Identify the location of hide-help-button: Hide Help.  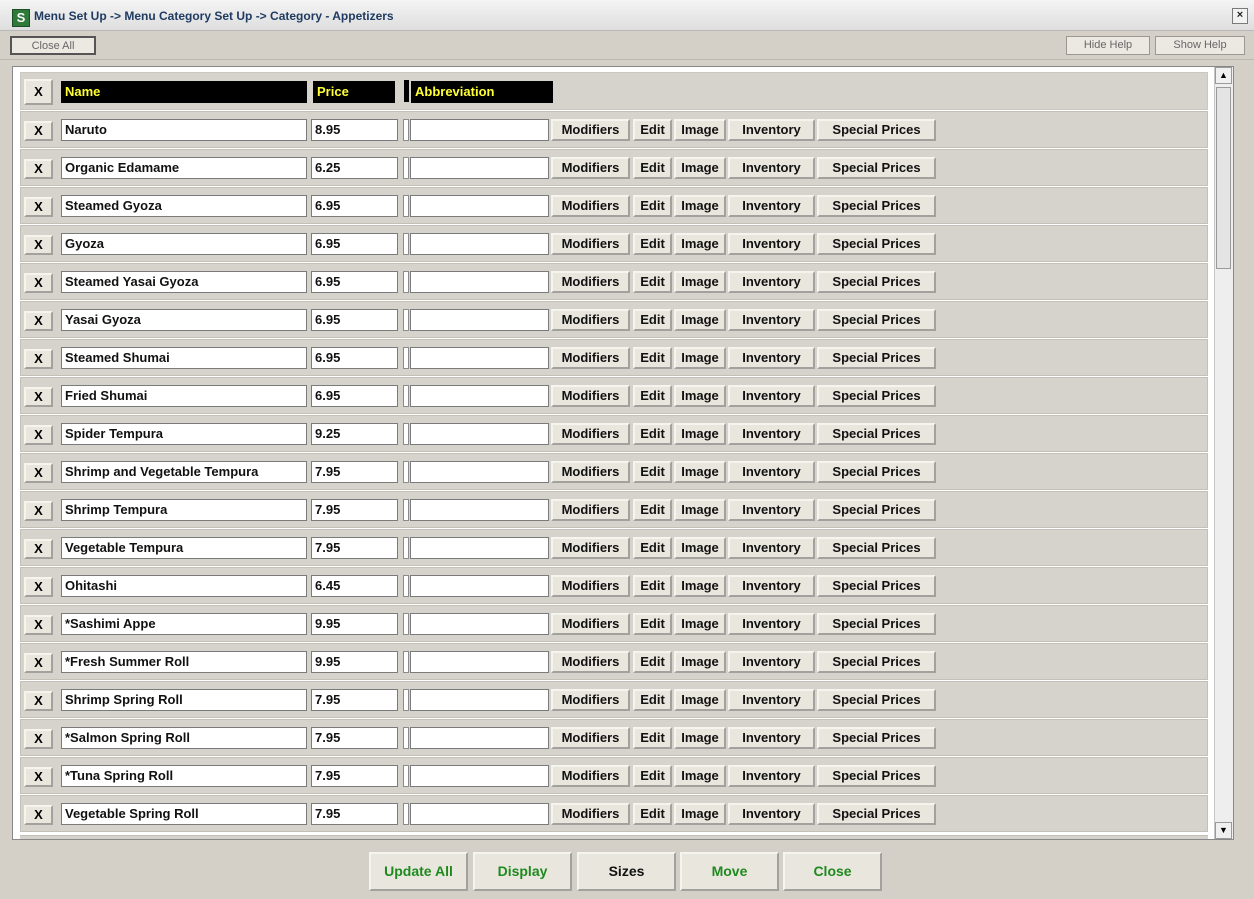
(1108, 45).